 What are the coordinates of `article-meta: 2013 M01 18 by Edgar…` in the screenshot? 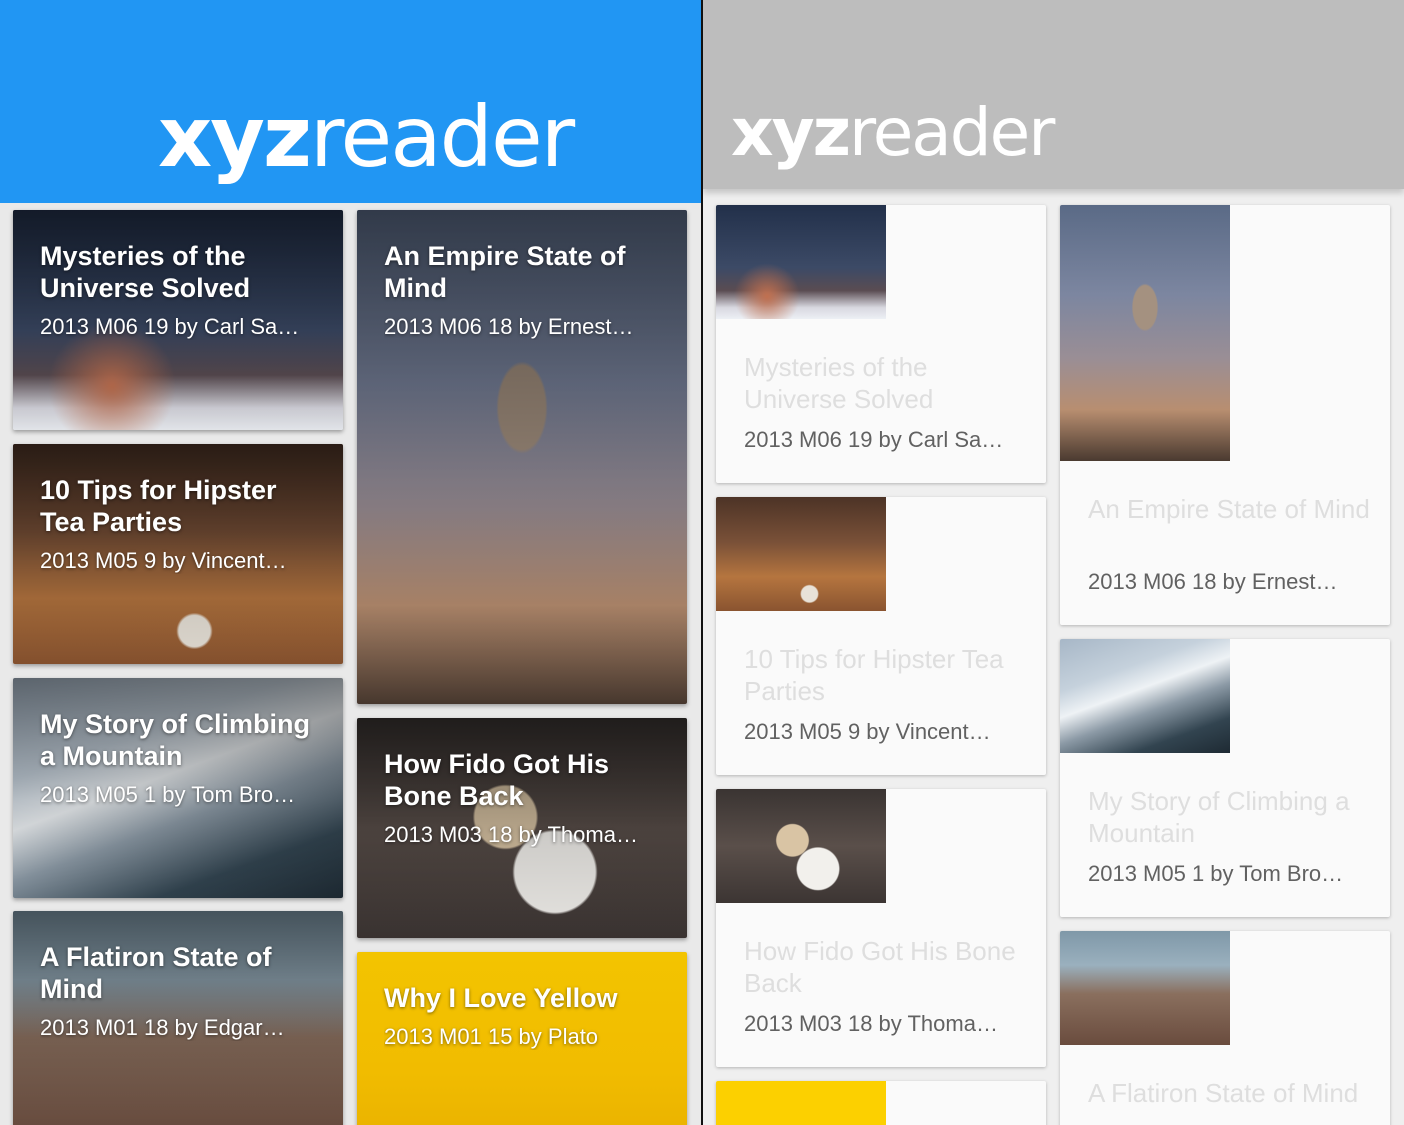 It's located at (162, 1027).